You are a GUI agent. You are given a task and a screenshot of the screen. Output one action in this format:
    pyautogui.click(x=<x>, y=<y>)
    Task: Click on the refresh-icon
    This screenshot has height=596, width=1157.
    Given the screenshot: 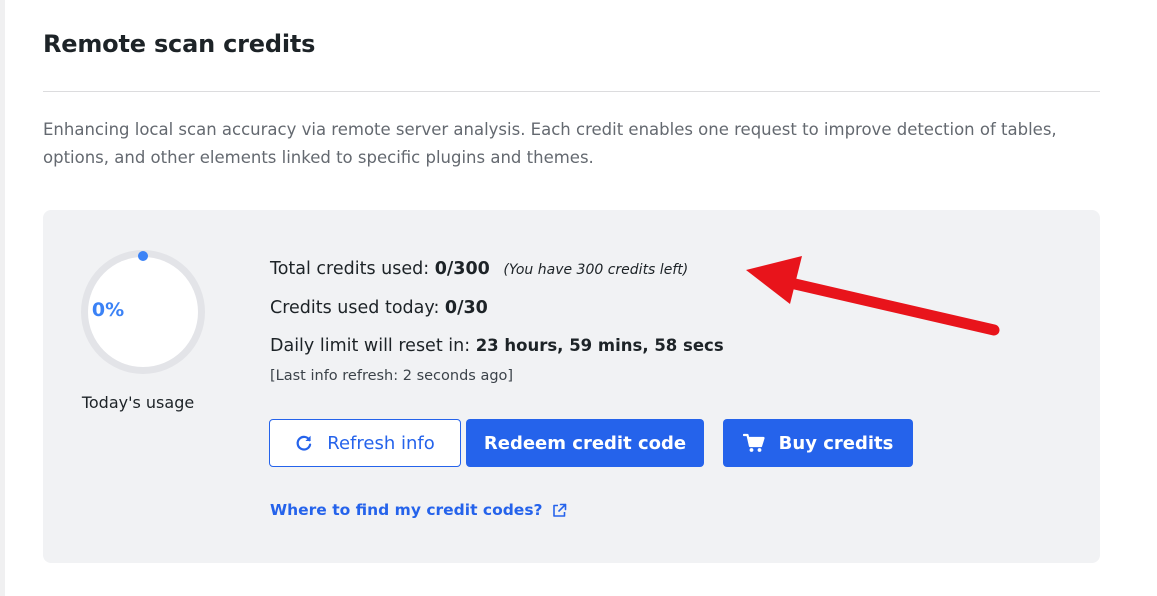 What is the action you would take?
    pyautogui.click(x=304, y=443)
    